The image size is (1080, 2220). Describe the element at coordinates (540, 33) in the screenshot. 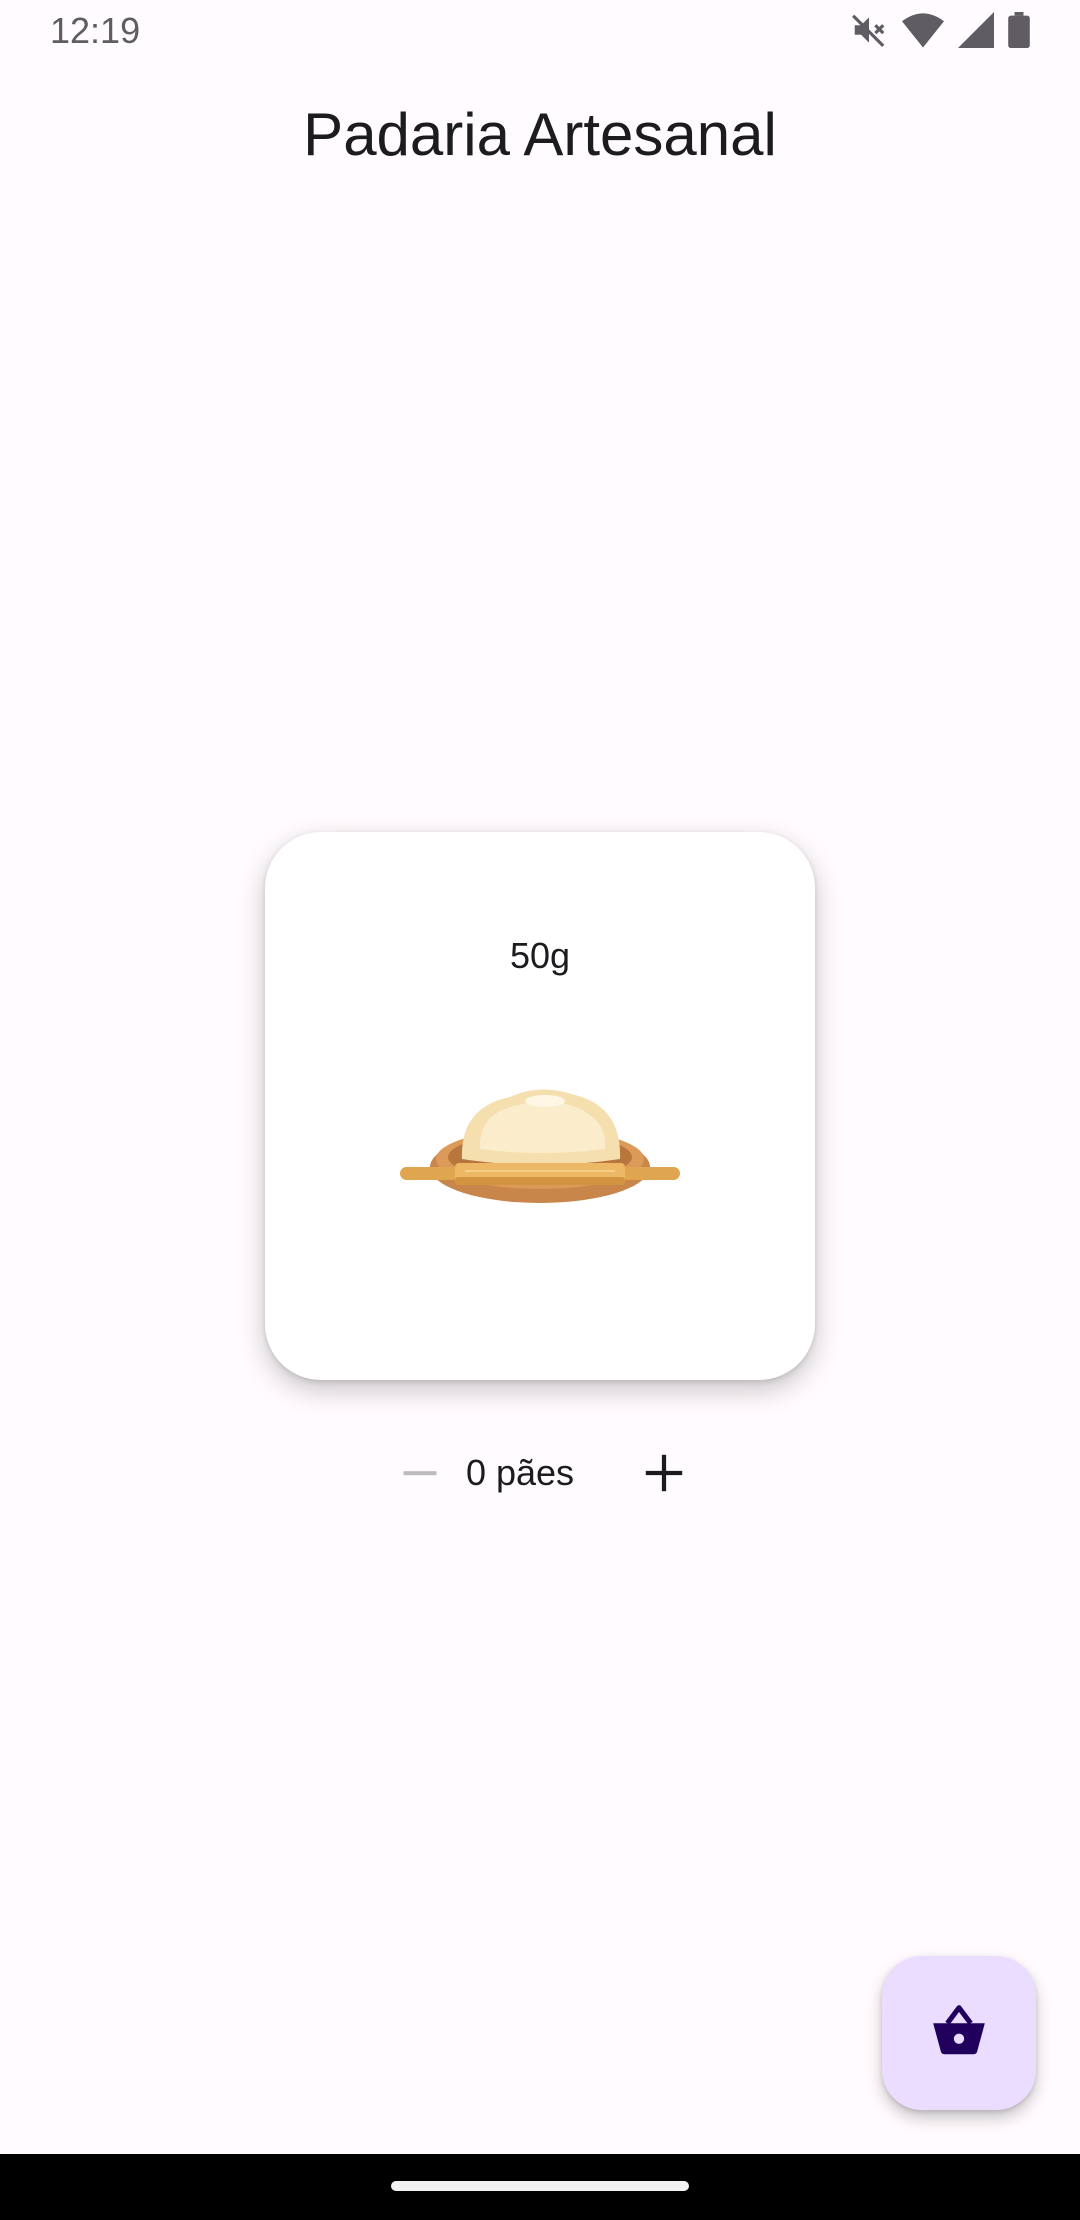

I see `status-bar: 12:19` at that location.